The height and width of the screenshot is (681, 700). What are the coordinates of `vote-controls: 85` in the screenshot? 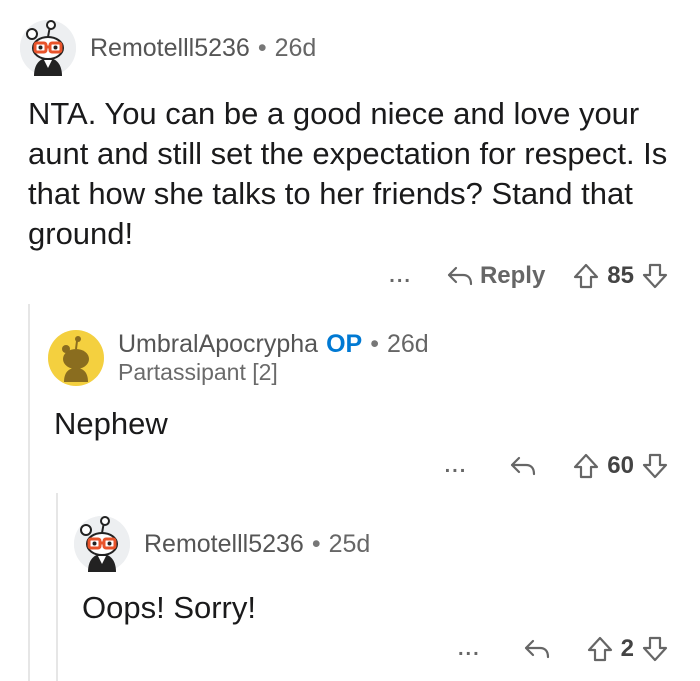 It's located at (620, 276).